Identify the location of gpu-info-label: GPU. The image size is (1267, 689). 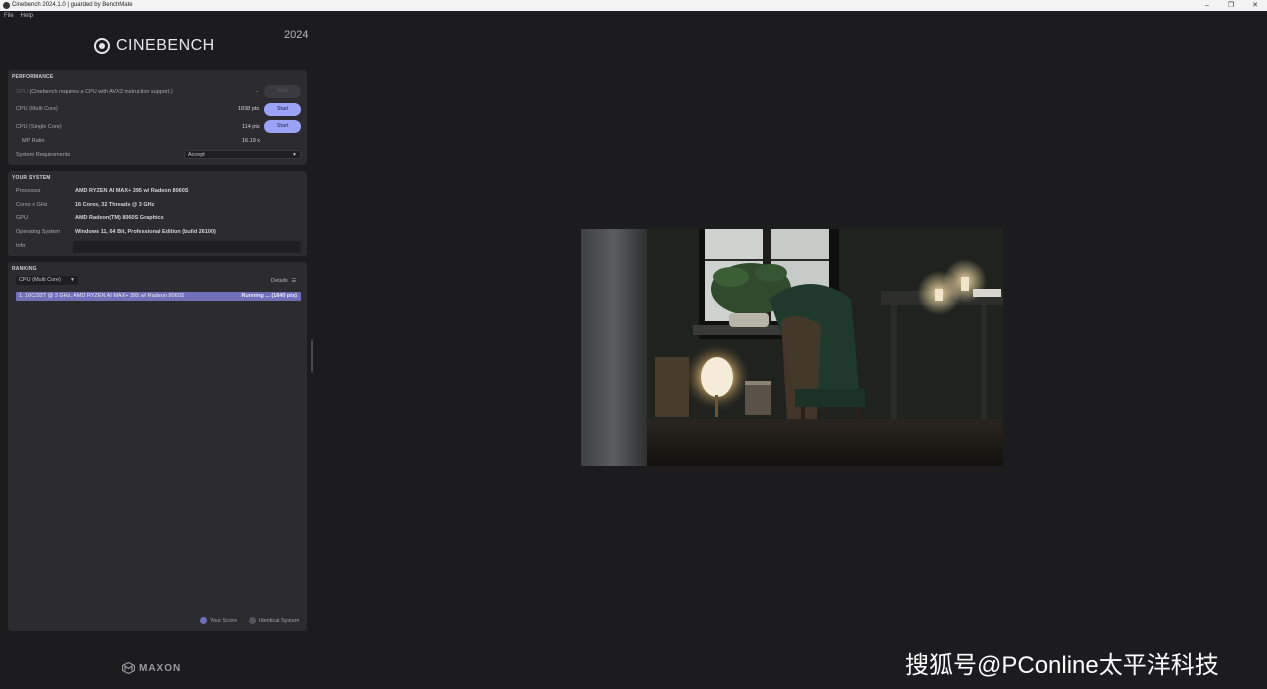
(22, 218).